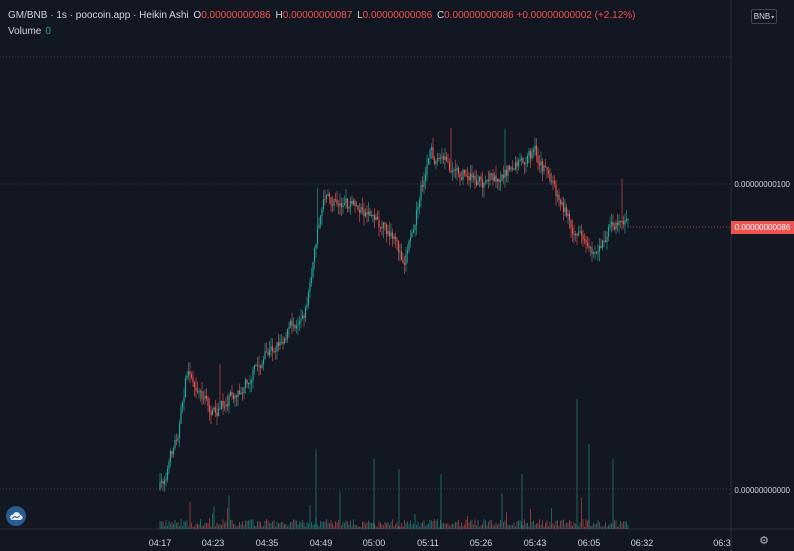  What do you see at coordinates (48, 31) in the screenshot?
I see `volume-value: 0` at bounding box center [48, 31].